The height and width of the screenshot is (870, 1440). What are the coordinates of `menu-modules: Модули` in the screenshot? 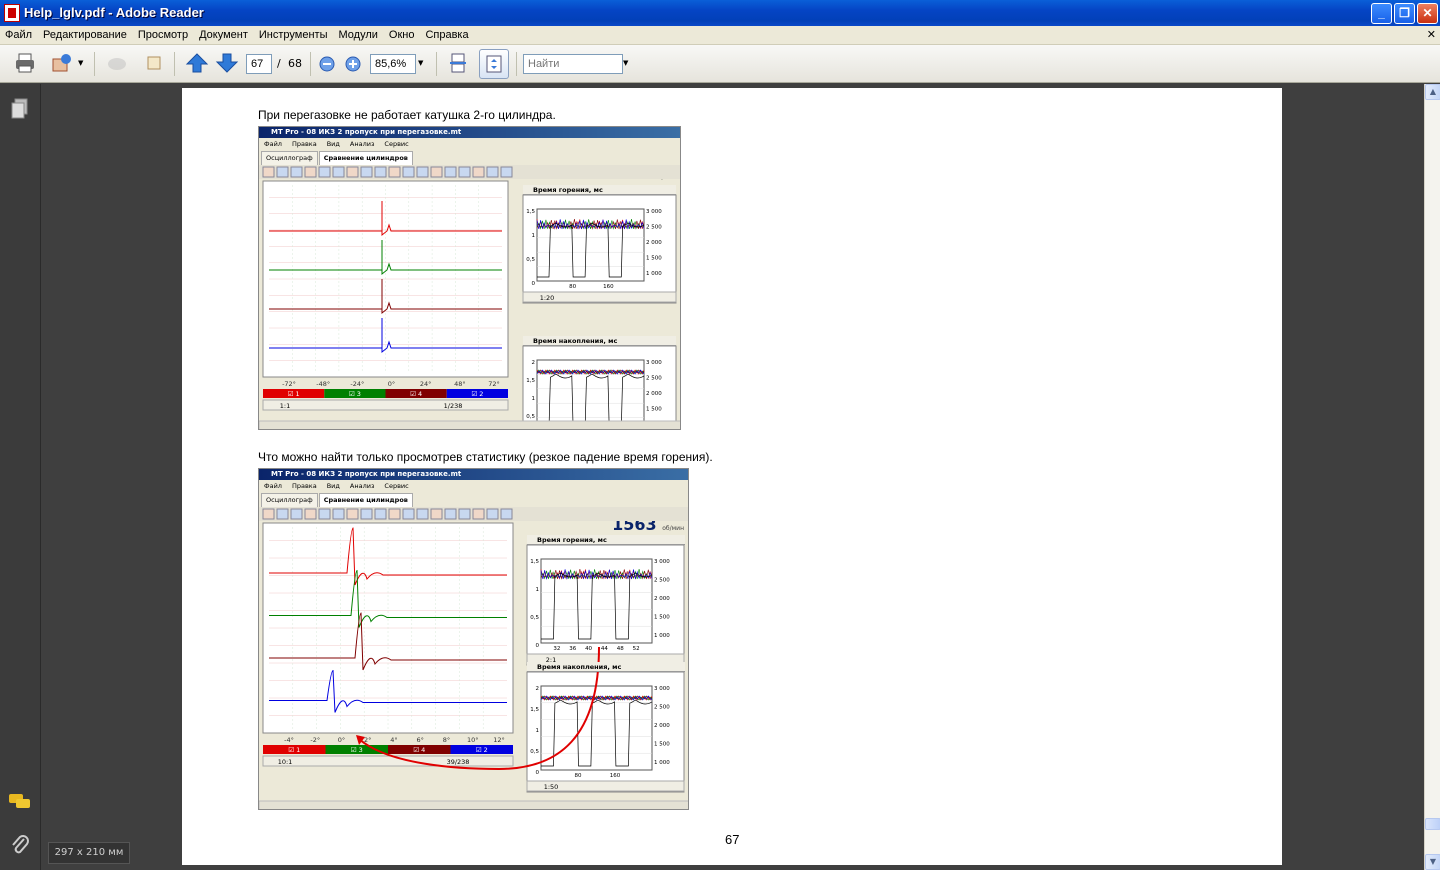 It's located at (358, 33).